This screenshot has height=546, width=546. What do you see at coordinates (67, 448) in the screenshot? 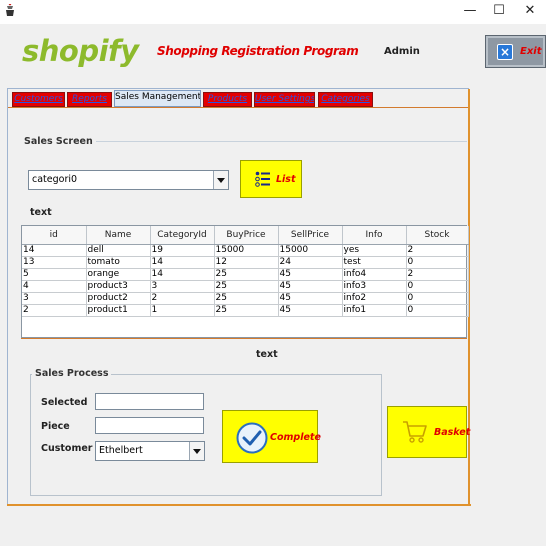
I see `customer-label: Customer` at bounding box center [67, 448].